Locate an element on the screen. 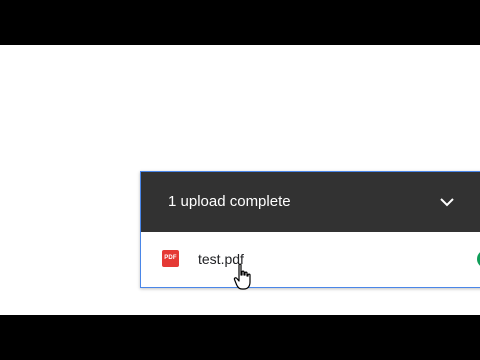 The image size is (480, 360). upload-panel-header: 1 upload complete is located at coordinates (310, 202).